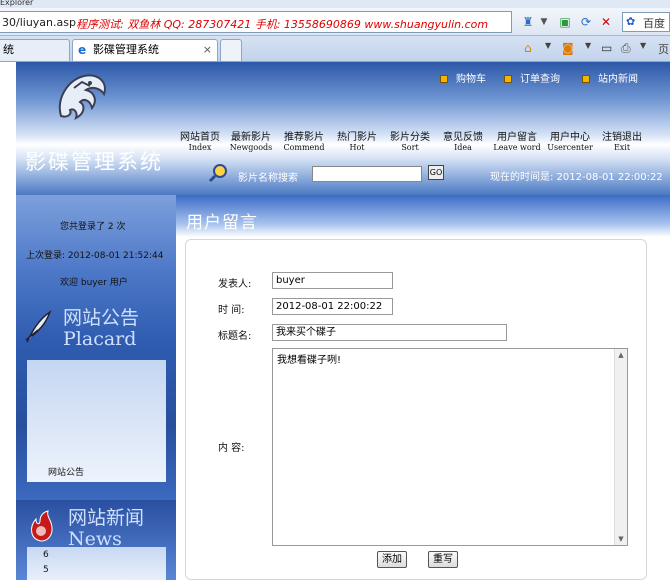  What do you see at coordinates (217, 173) in the screenshot?
I see `magnifier-icon` at bounding box center [217, 173].